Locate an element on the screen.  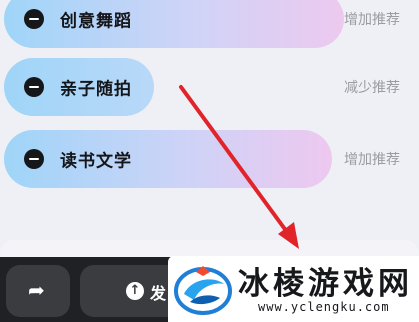
share-button: ➦ is located at coordinates (38, 291).